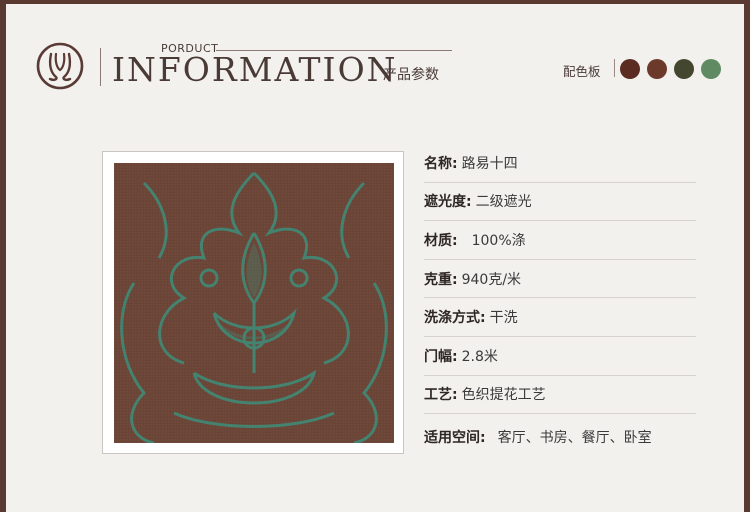 This screenshot has width=750, height=512. Describe the element at coordinates (491, 279) in the screenshot. I see `spec-value: 940克/米` at that location.